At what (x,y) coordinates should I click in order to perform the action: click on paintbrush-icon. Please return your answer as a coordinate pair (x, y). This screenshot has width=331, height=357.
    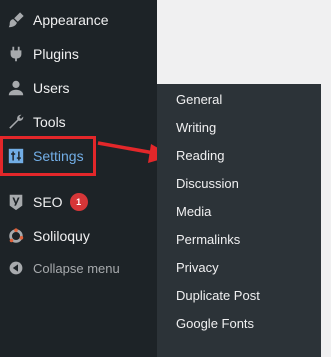
    Looking at the image, I should click on (16, 20).